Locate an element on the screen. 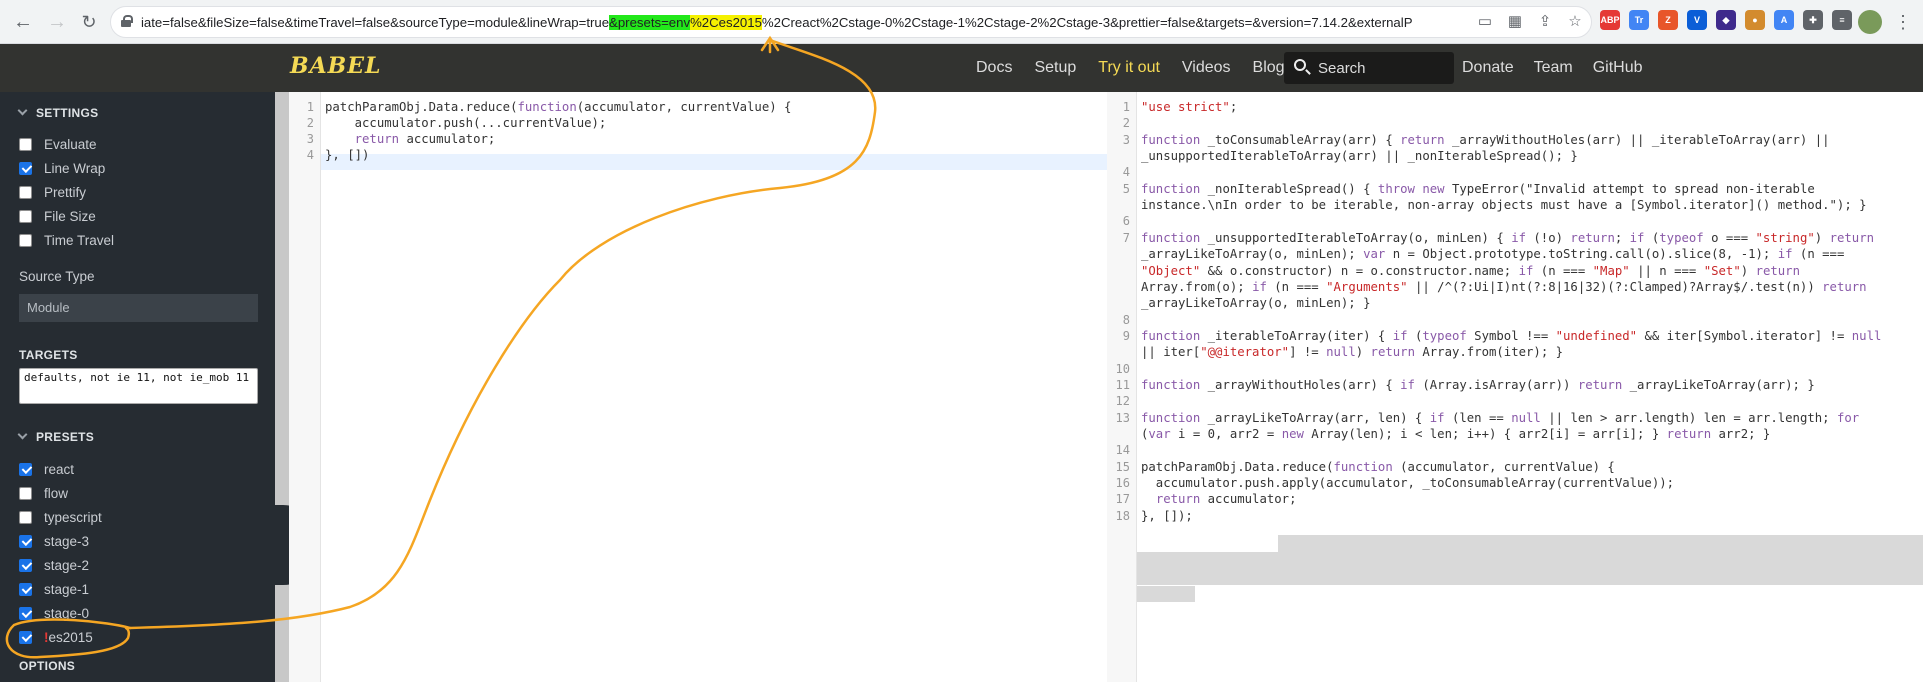  line-number: 6 is located at coordinates (1126, 221).